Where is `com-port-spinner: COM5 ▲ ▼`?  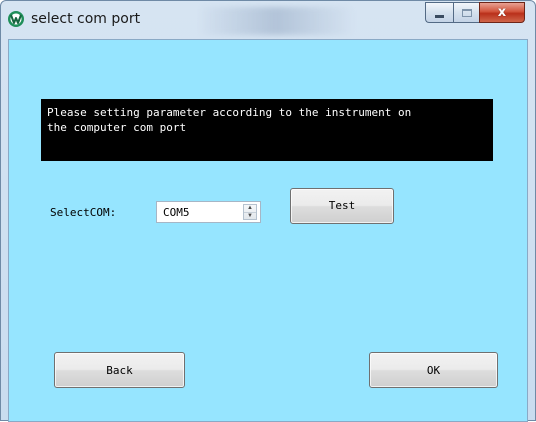 com-port-spinner: COM5 ▲ ▼ is located at coordinates (208, 212).